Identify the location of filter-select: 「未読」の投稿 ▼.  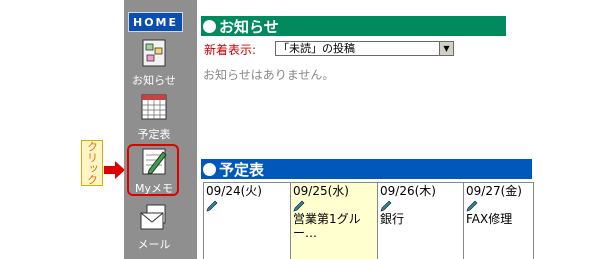
(364, 48).